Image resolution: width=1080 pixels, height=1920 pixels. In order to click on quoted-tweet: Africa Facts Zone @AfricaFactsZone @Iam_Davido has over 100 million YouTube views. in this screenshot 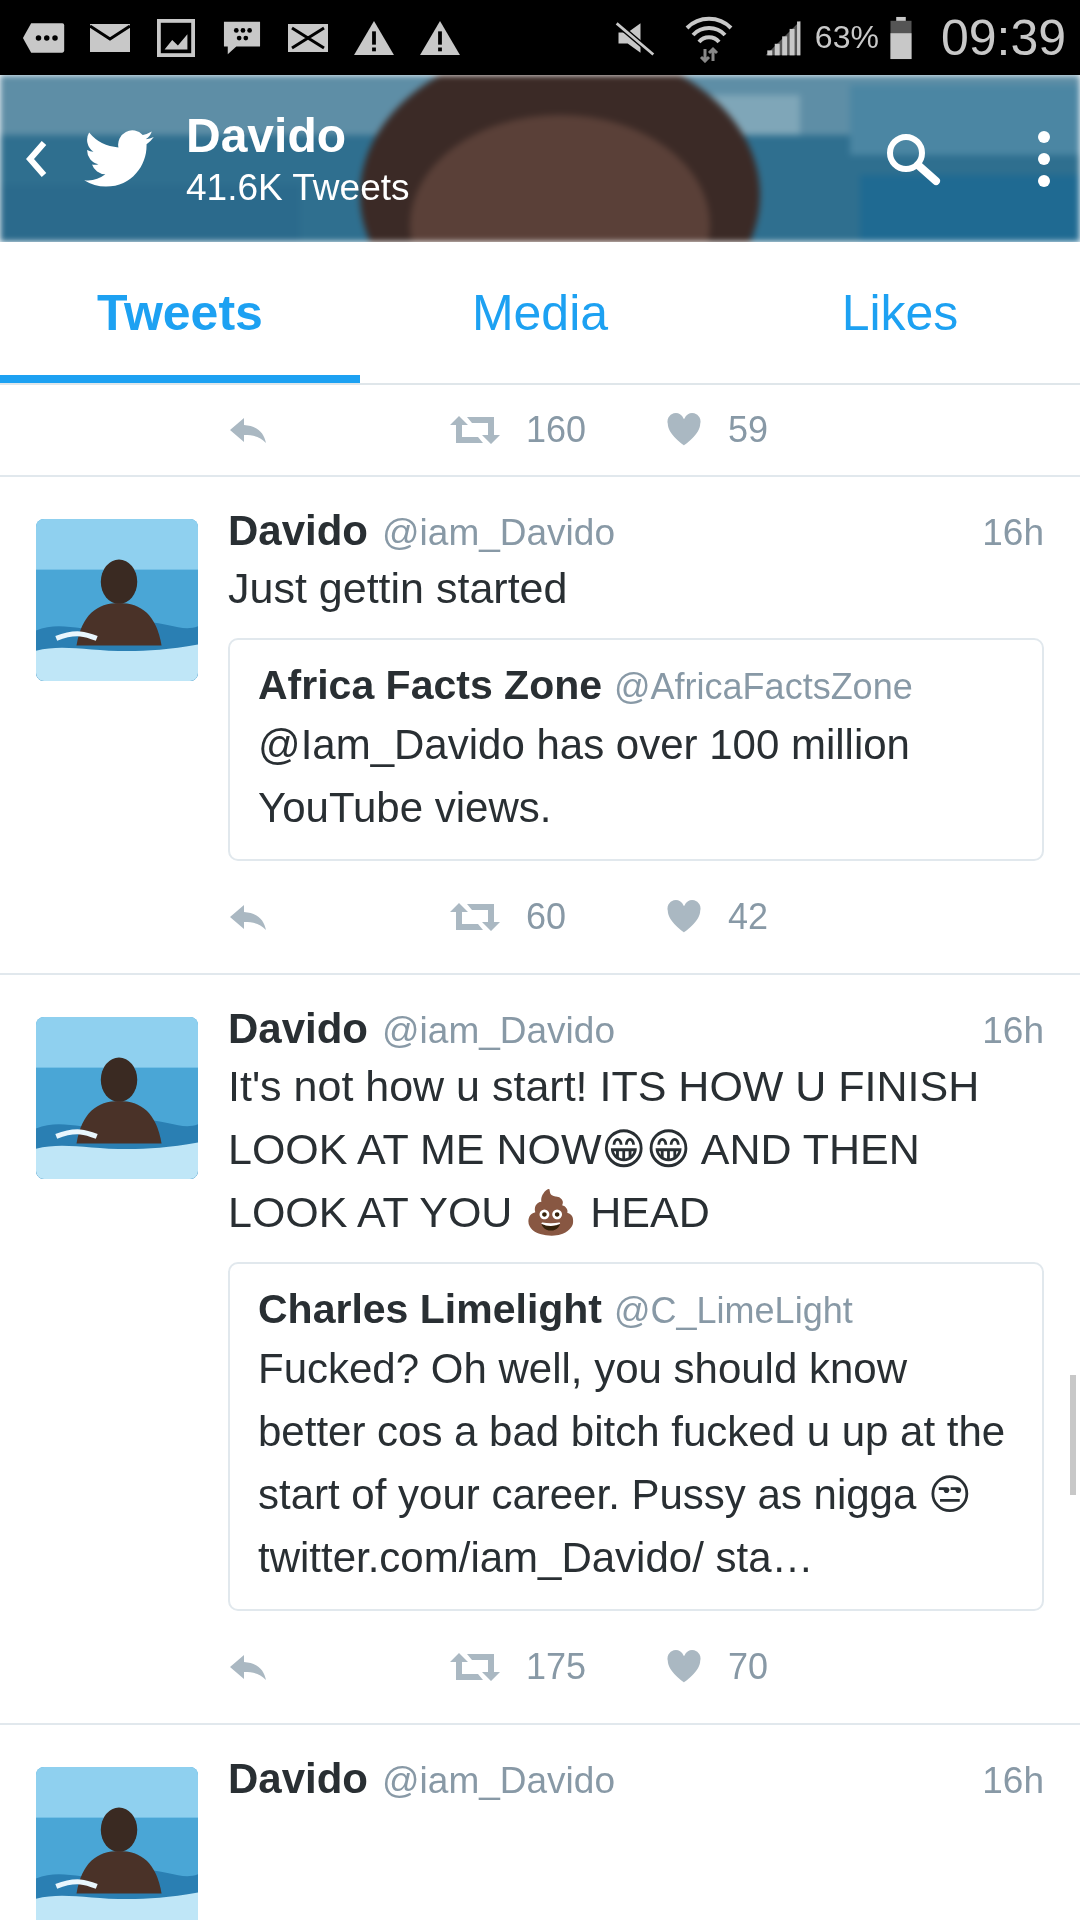, I will do `click(636, 749)`.